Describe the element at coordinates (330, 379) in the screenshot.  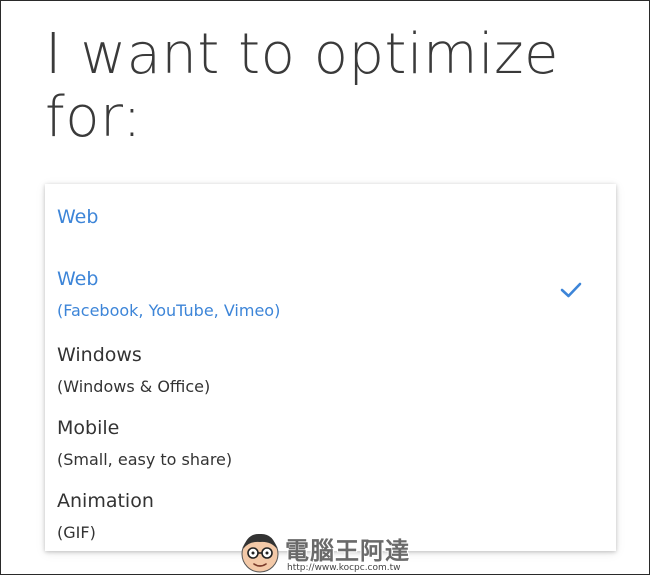
I see `option-windows: Windows (Windows & Office)` at that location.